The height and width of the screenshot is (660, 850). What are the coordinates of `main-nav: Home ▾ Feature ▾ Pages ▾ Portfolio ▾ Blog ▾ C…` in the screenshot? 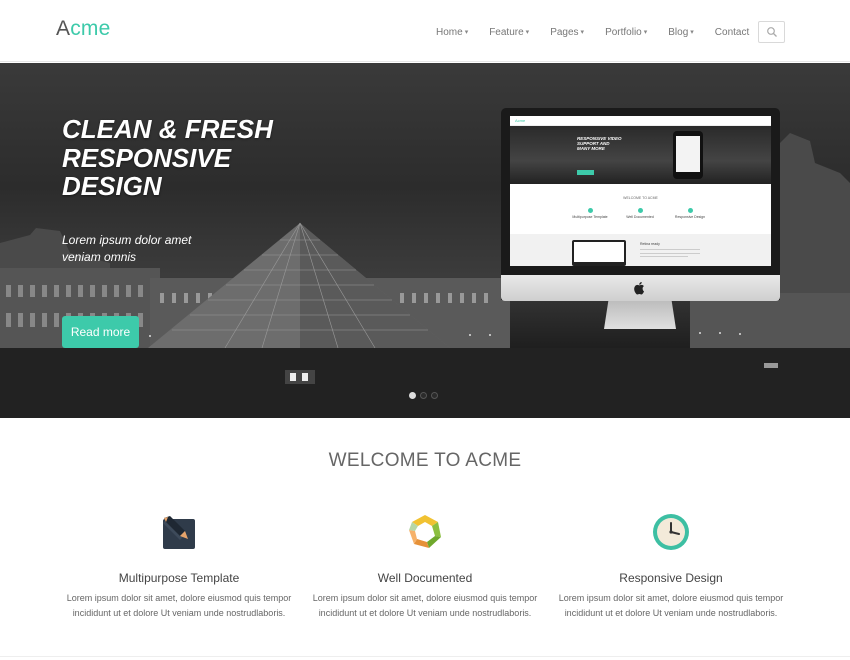 It's located at (592, 32).